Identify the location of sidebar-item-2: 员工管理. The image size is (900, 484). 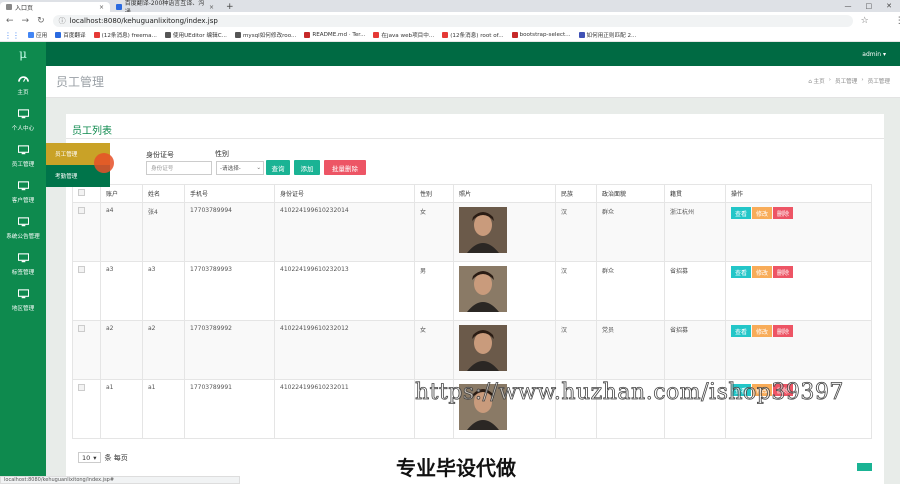
(23, 156).